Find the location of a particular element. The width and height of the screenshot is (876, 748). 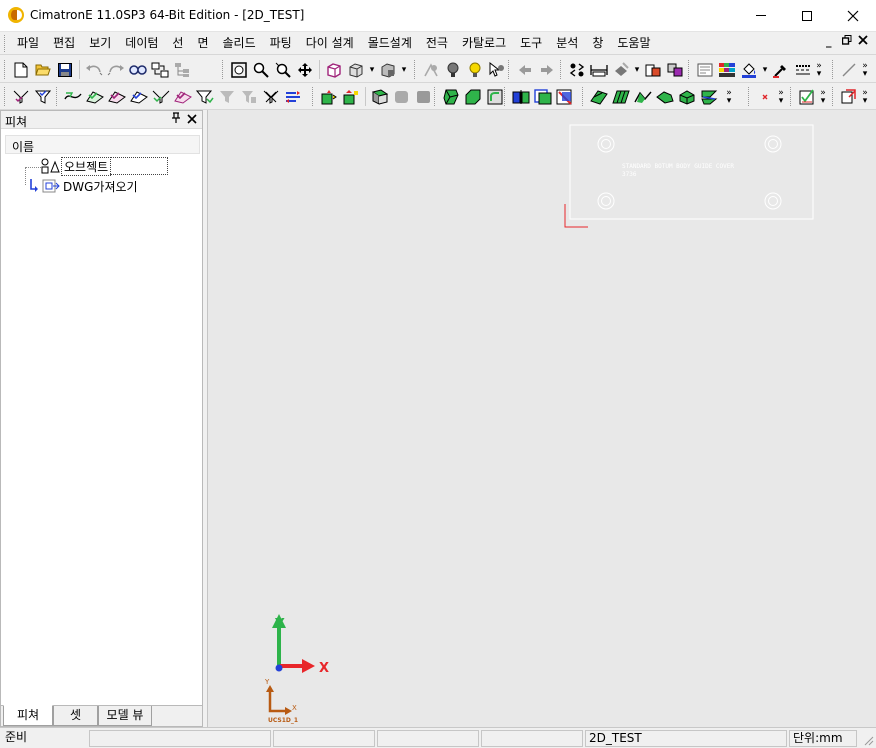

pin-icon is located at coordinates (176, 118).